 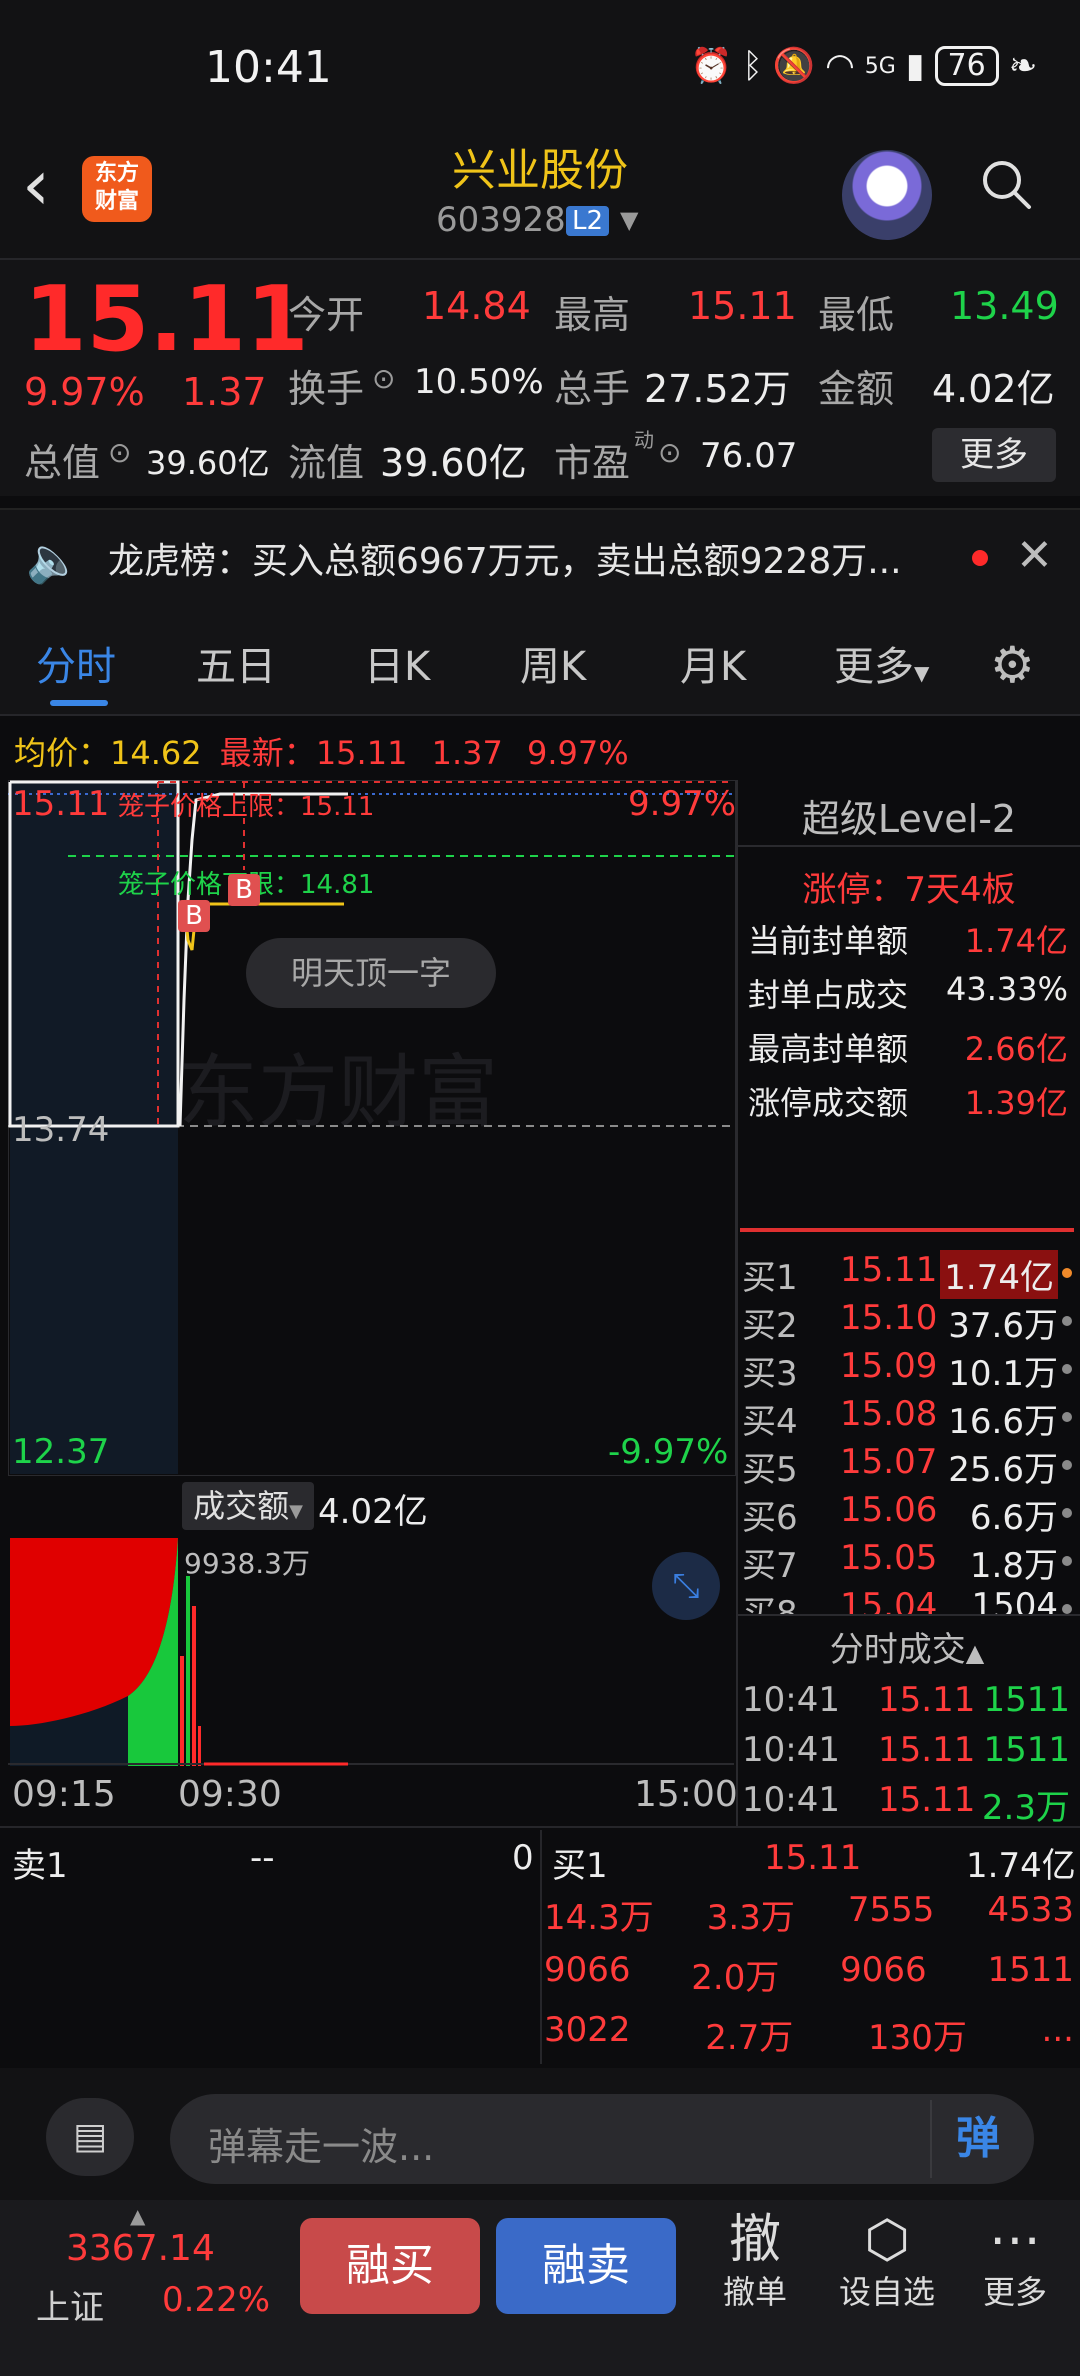 I want to click on turnover-selector: 成交额▼, so click(x=248, y=1506).